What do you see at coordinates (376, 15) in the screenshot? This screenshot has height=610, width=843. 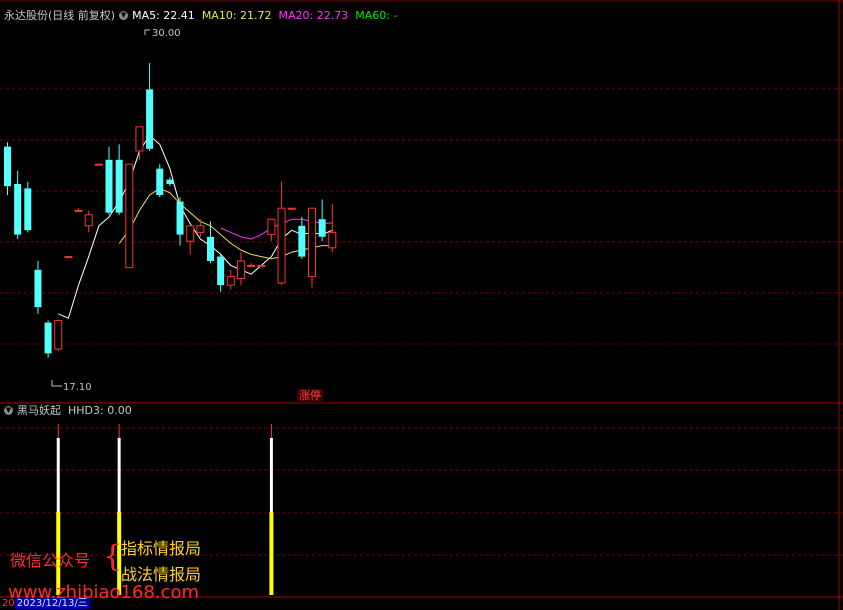 I see `ma60-value: MA60: -` at bounding box center [376, 15].